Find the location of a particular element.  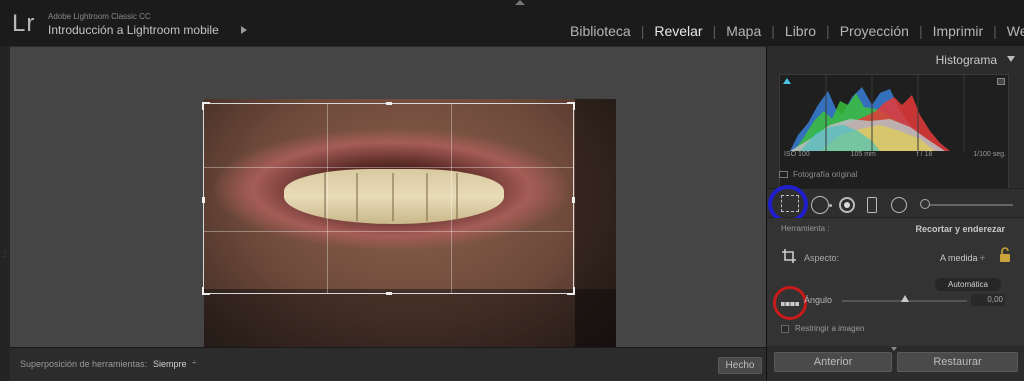

aperture-value: f / 18 is located at coordinates (924, 154).